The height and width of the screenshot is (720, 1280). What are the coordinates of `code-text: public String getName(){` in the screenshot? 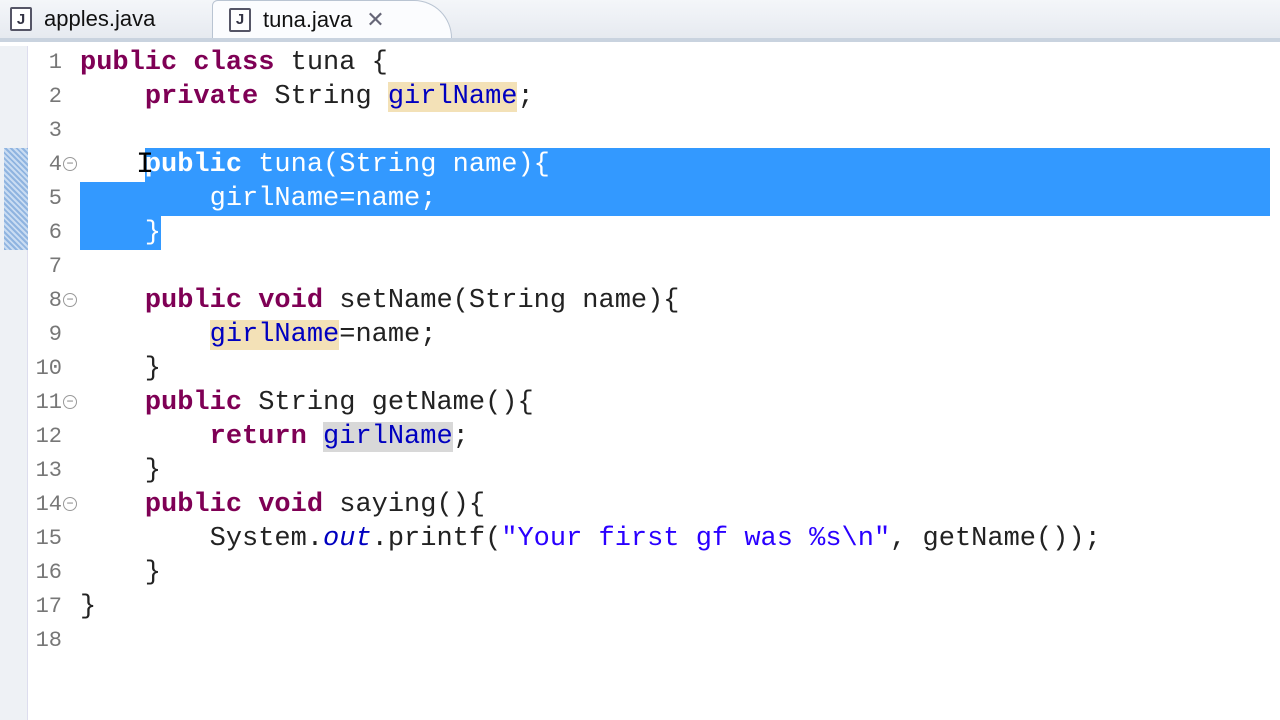 It's located at (307, 403).